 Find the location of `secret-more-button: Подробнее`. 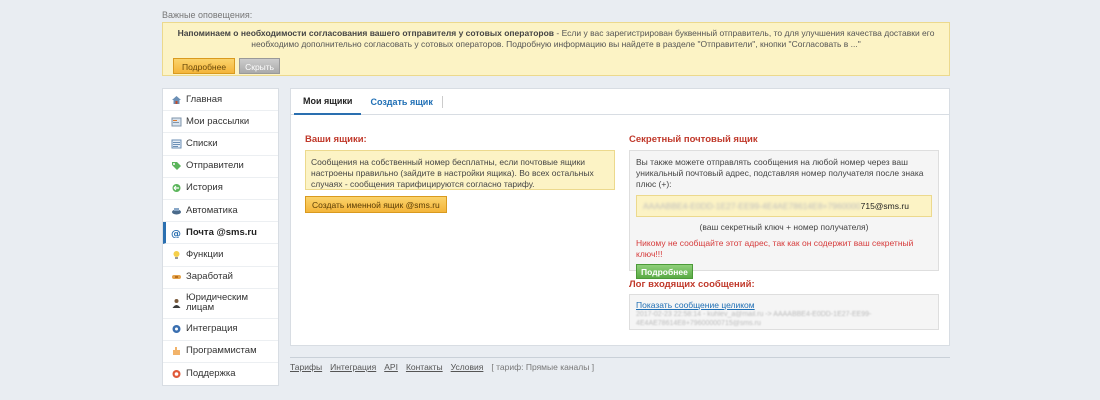

secret-more-button: Подробнее is located at coordinates (664, 271).